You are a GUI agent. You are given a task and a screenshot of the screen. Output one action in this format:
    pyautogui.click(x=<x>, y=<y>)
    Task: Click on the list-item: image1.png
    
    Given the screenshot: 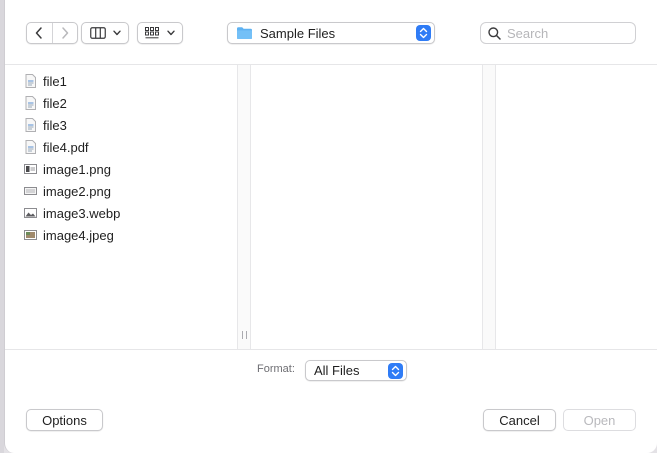 What is the action you would take?
    pyautogui.click(x=67, y=169)
    